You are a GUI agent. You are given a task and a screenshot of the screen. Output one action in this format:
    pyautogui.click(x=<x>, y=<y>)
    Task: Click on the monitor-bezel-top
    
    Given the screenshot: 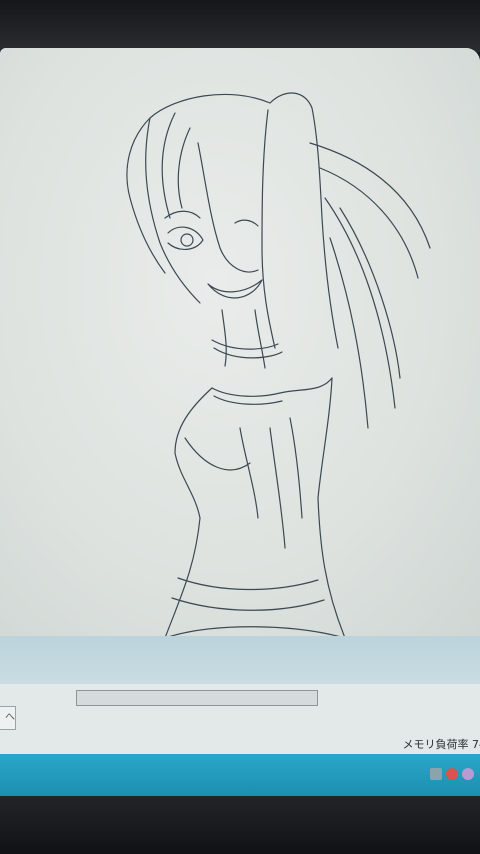 What is the action you would take?
    pyautogui.click(x=240, y=26)
    